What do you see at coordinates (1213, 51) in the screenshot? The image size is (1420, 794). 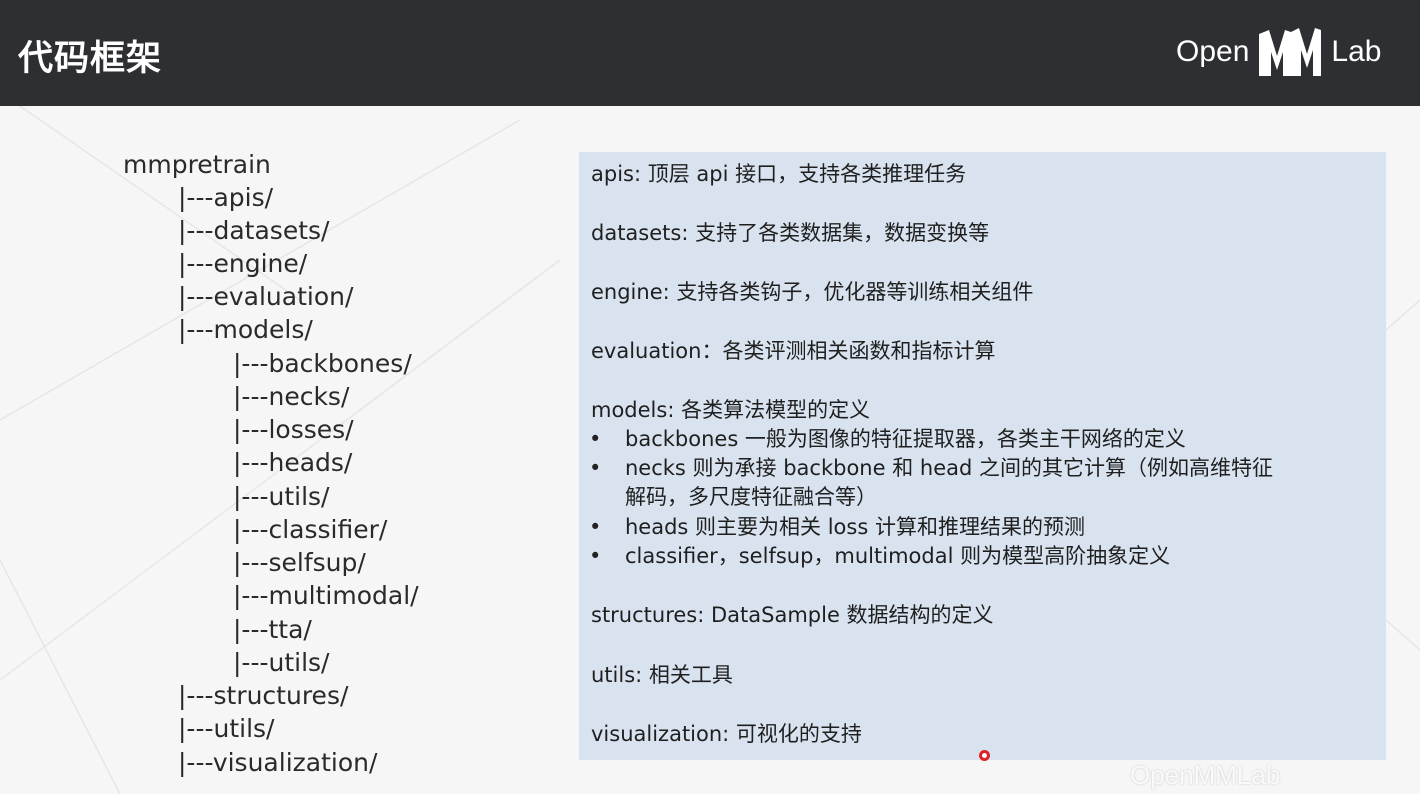 I see `logo-open-text: Open` at bounding box center [1213, 51].